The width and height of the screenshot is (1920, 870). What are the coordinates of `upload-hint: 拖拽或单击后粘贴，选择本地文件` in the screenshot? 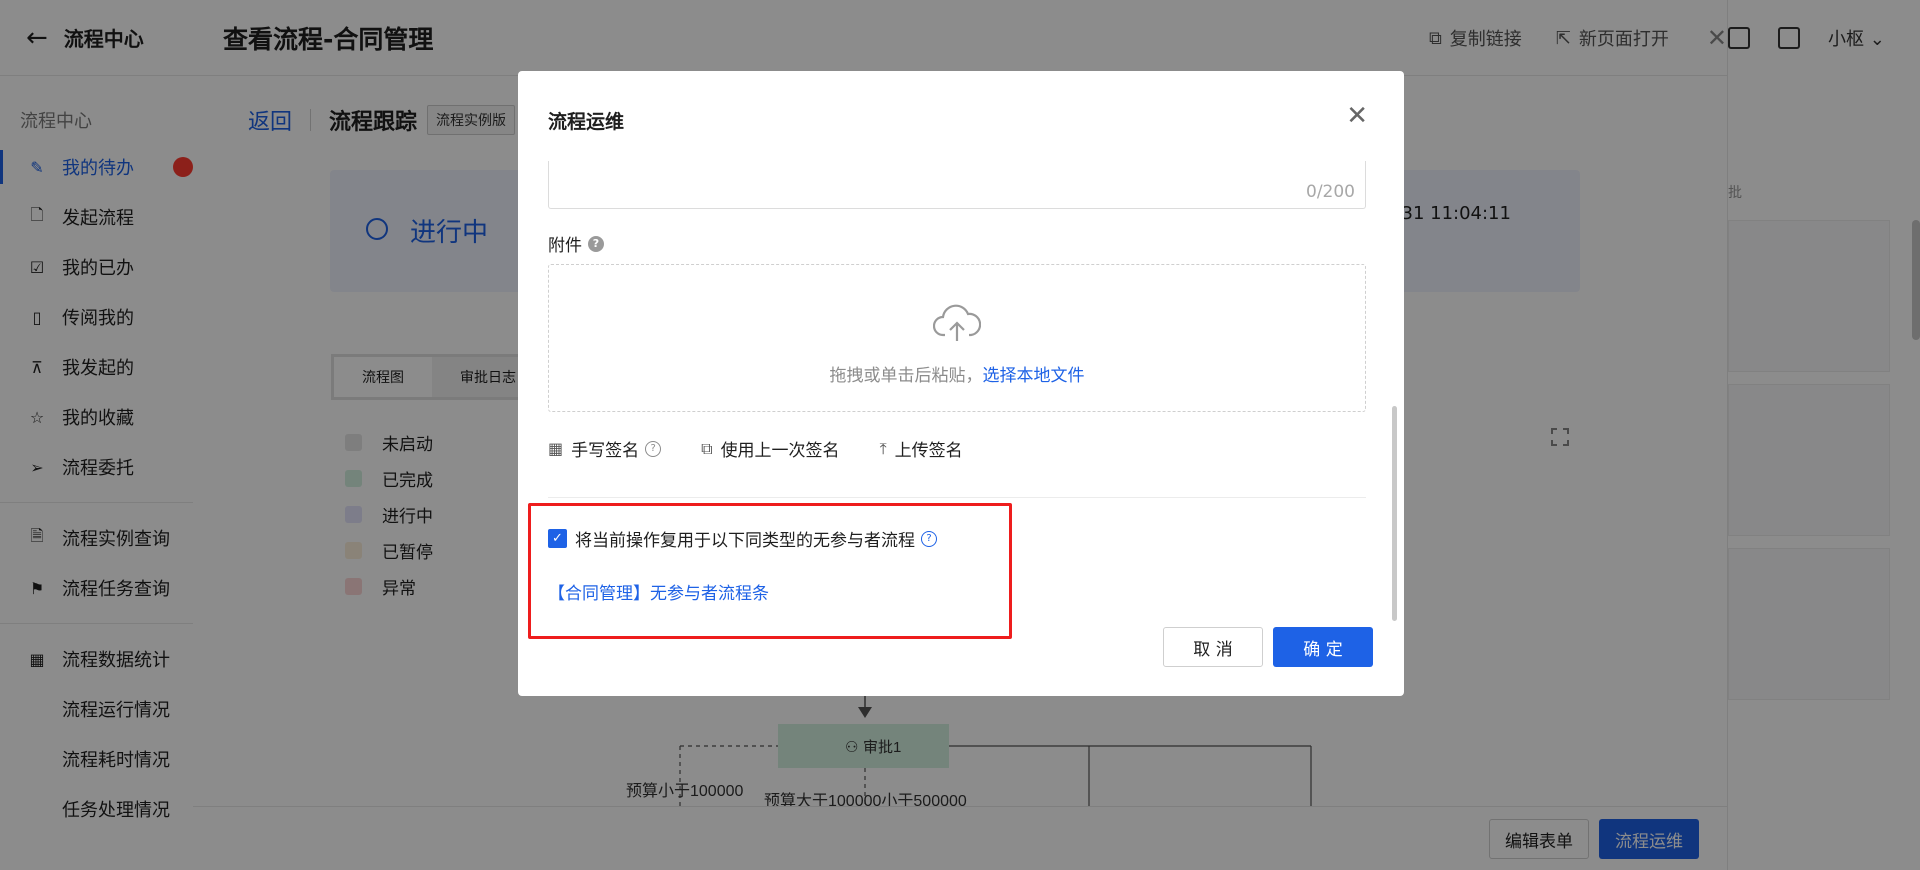 It's located at (957, 373).